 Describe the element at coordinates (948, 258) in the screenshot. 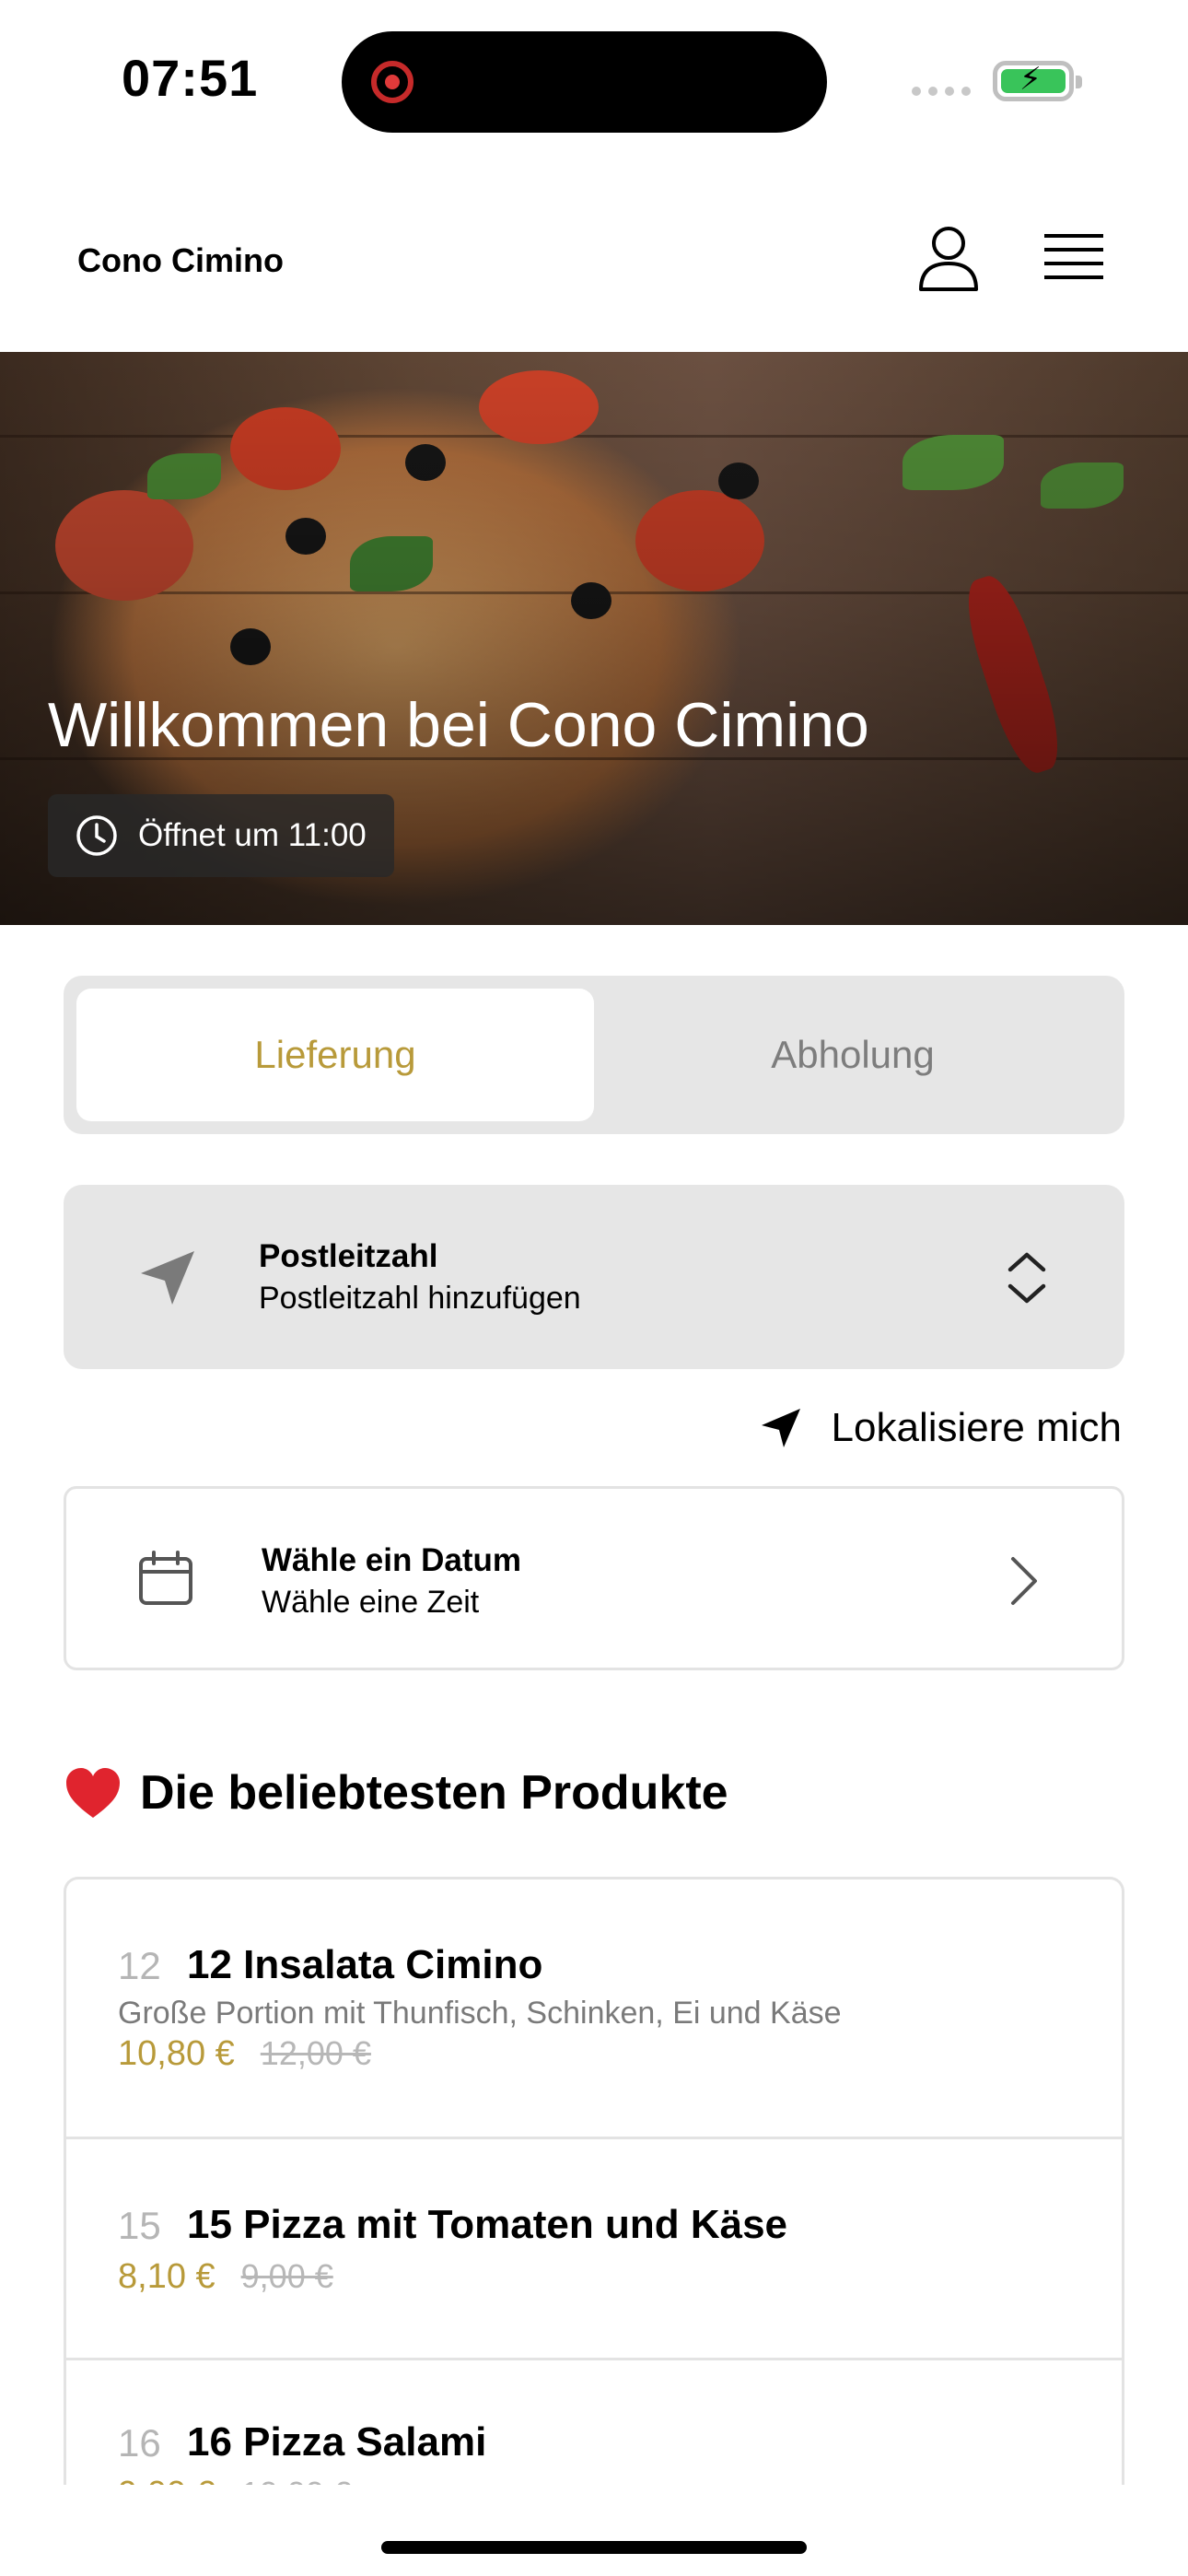

I see `user-icon` at that location.